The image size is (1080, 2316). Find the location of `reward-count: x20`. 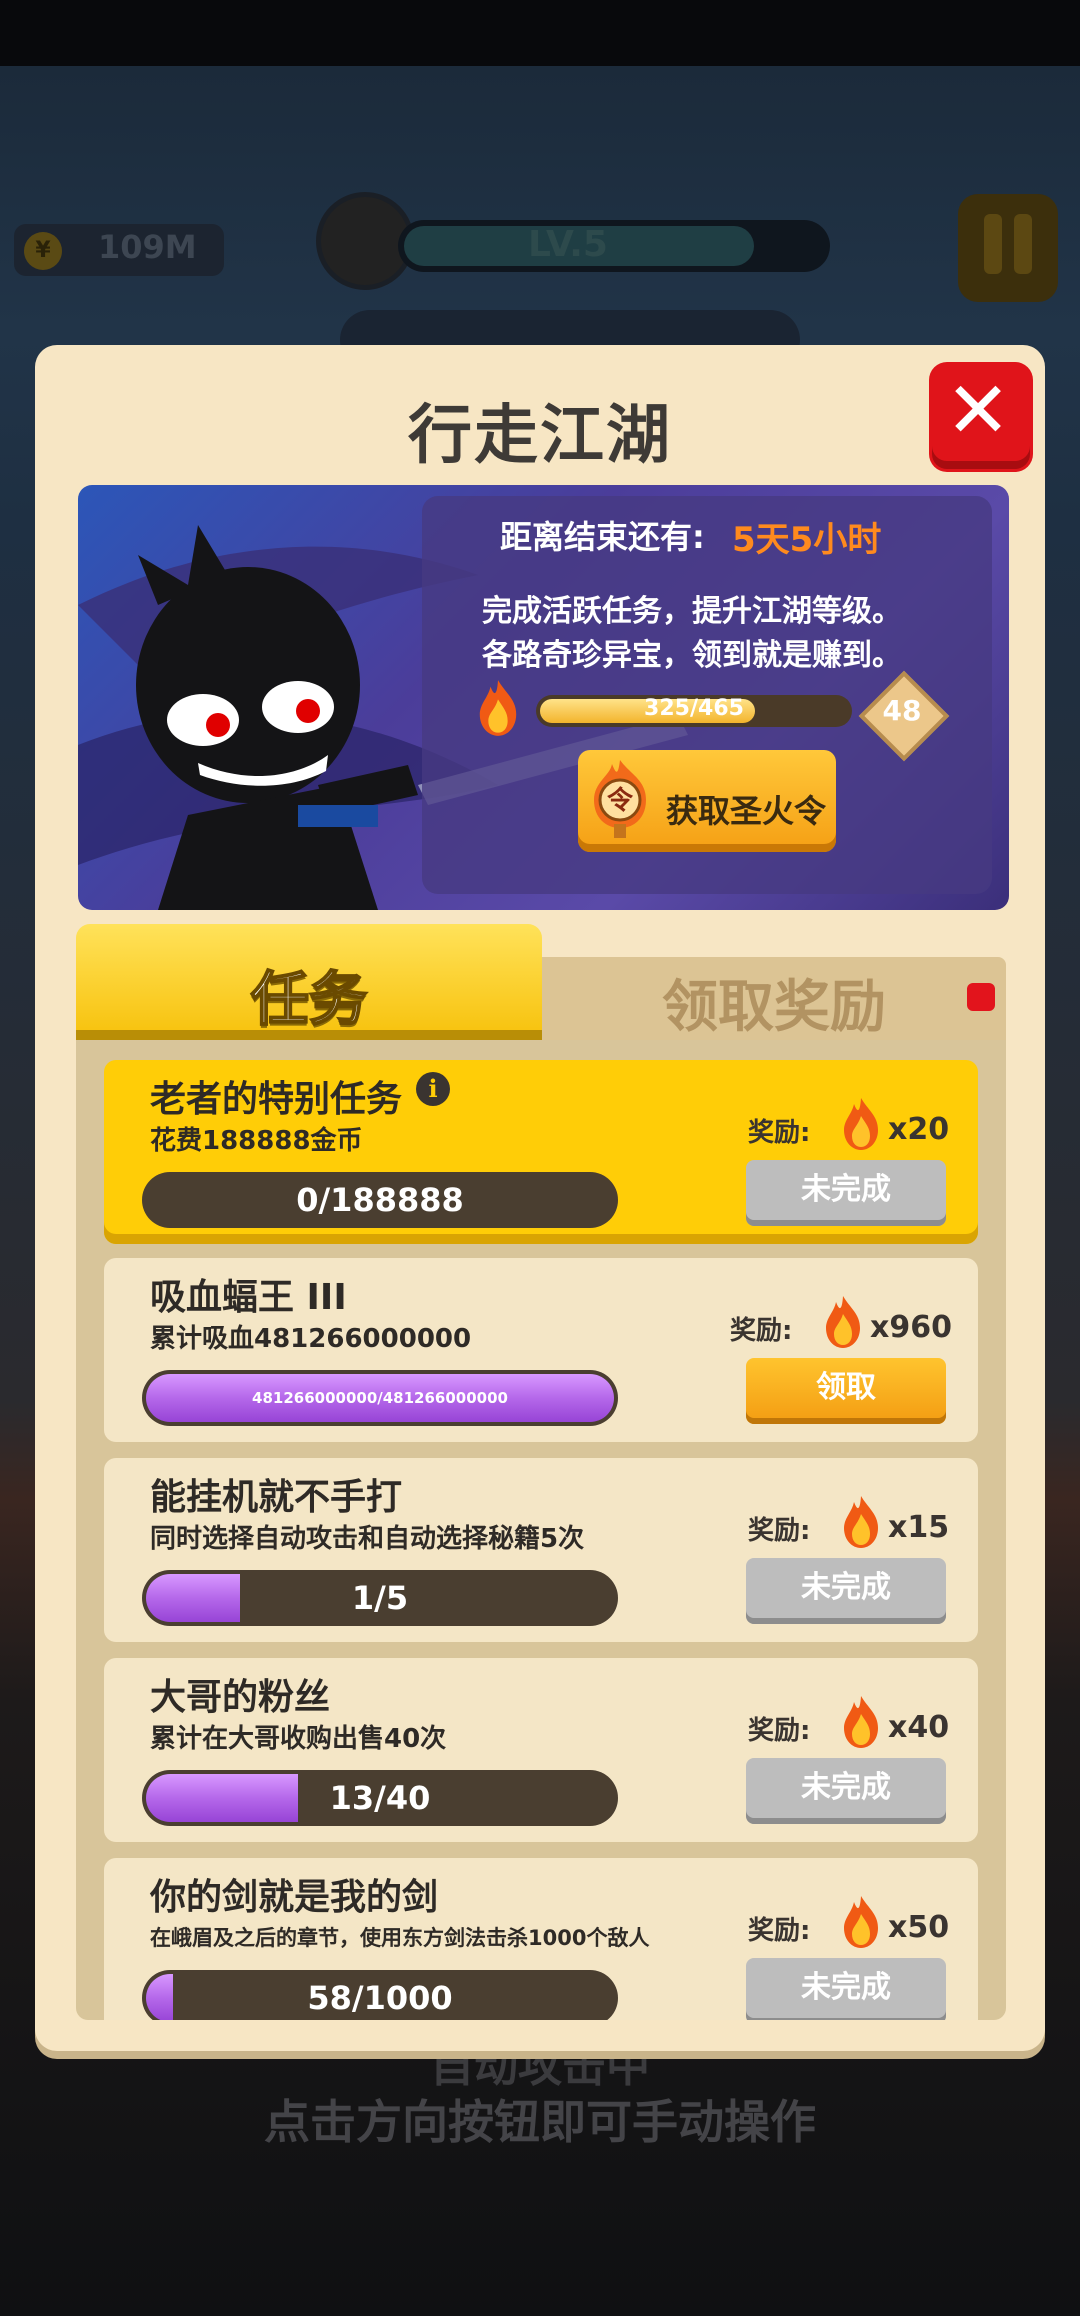

reward-count: x20 is located at coordinates (919, 1129).